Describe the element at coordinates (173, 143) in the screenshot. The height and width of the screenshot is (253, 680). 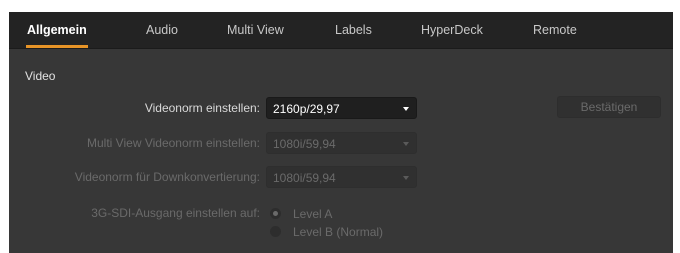
I see `multiview-format-label: Multi View Videonorm einstellen:` at that location.